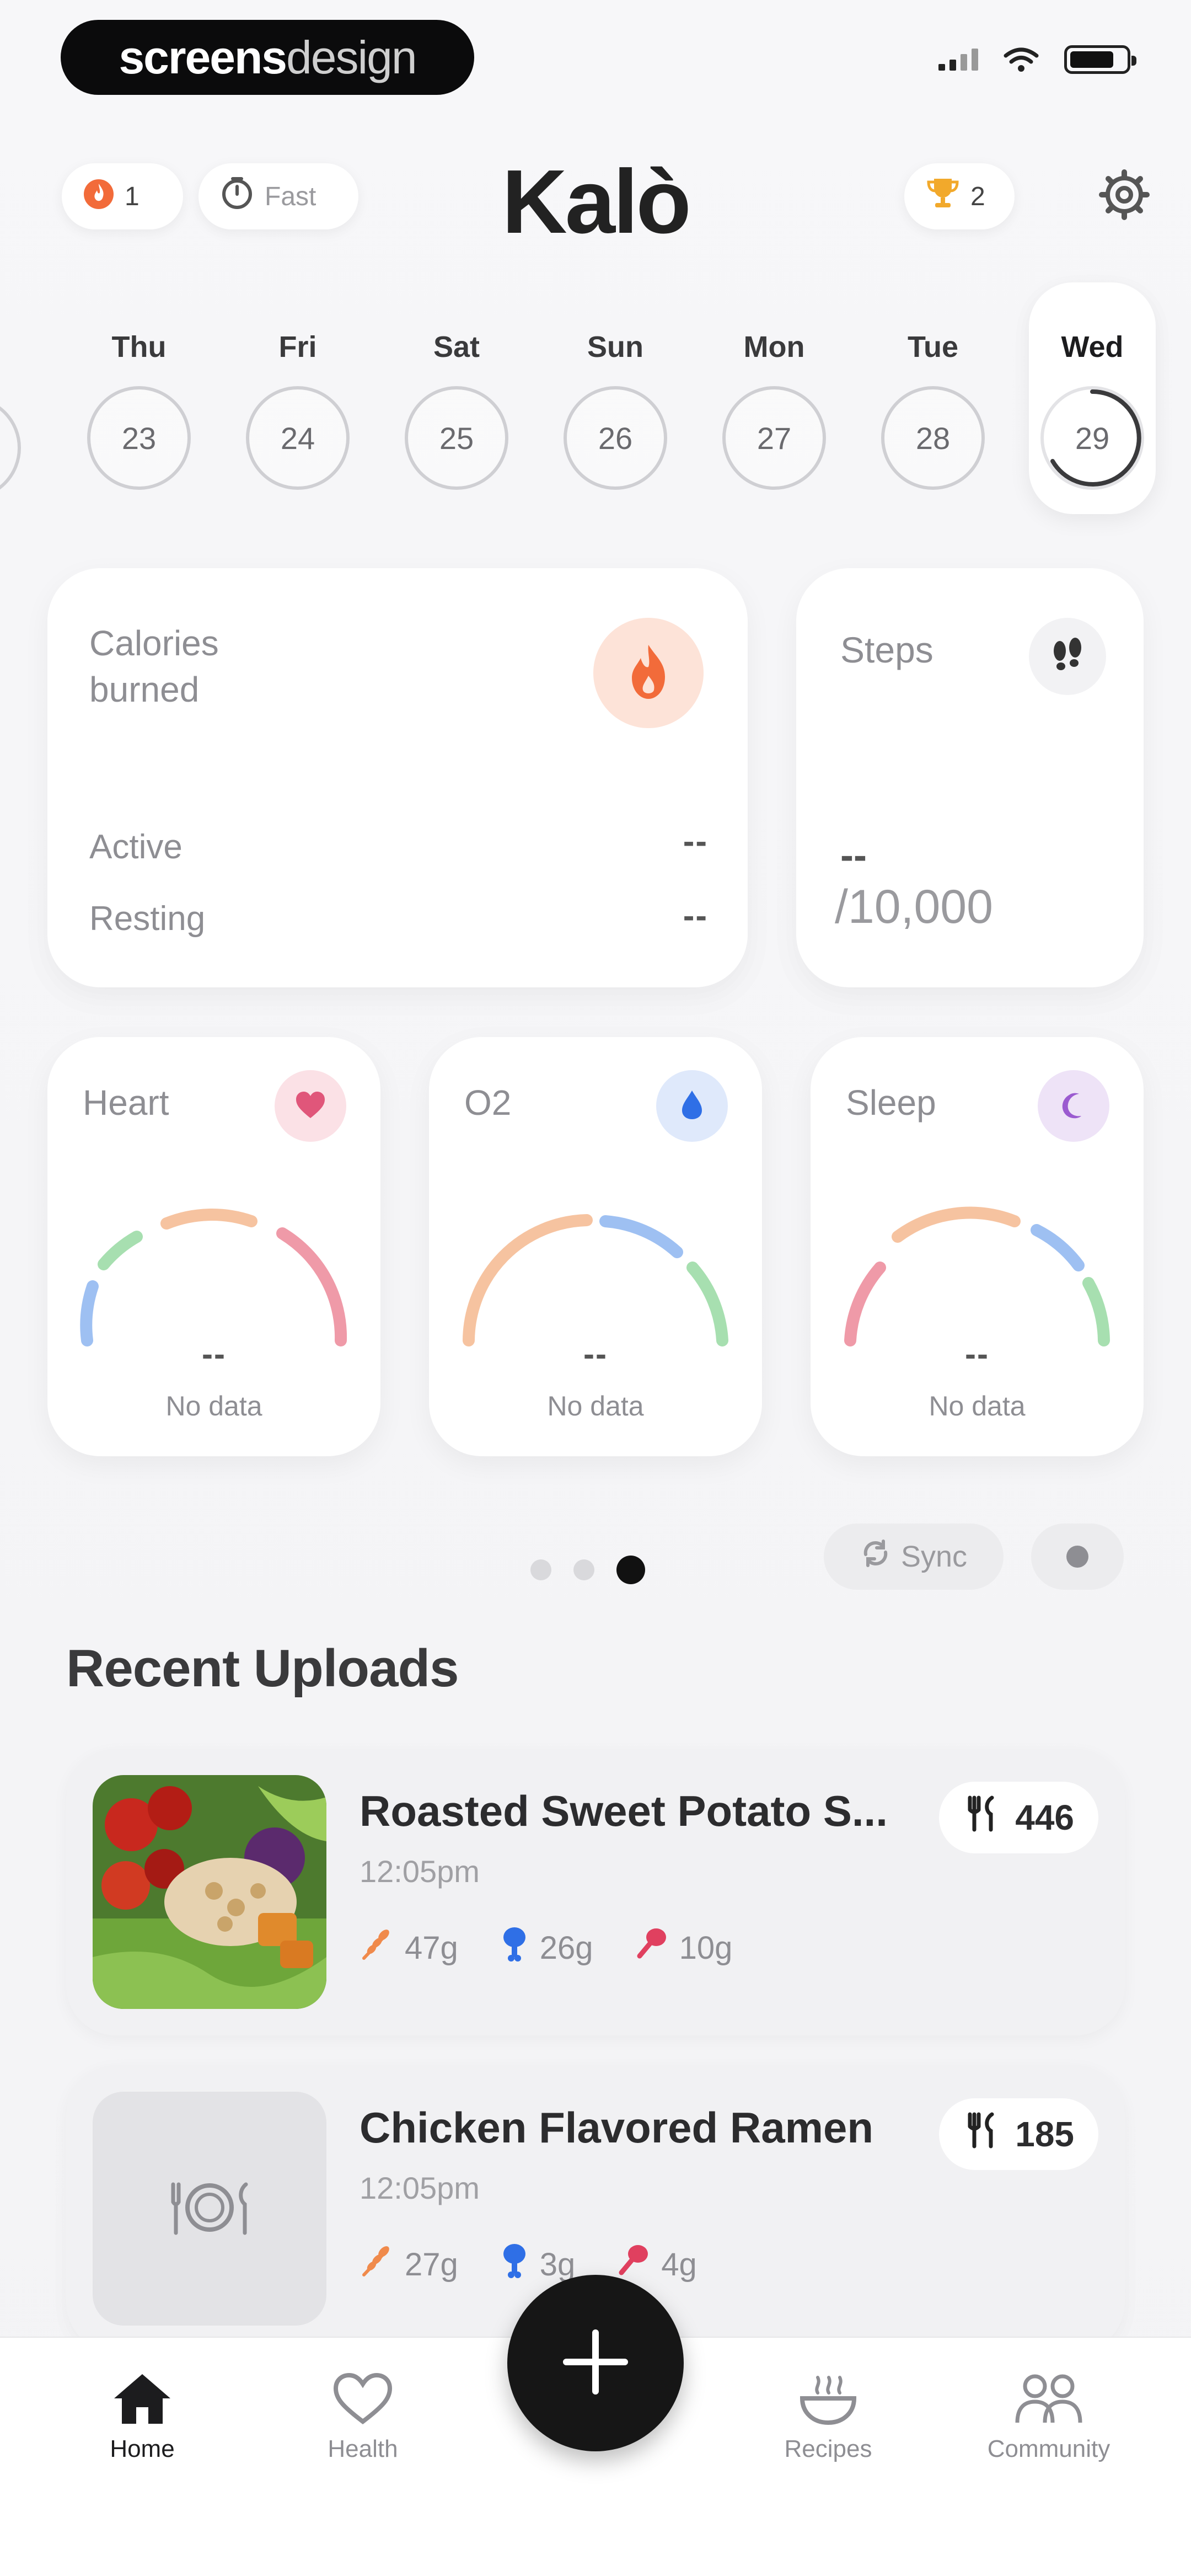 The width and height of the screenshot is (1191, 2576). I want to click on plus-icon, so click(595, 2363).